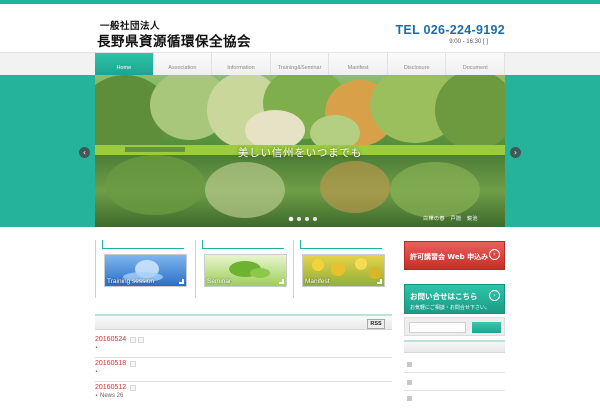  What do you see at coordinates (124, 64) in the screenshot?
I see `nav-item-home: Home` at bounding box center [124, 64].